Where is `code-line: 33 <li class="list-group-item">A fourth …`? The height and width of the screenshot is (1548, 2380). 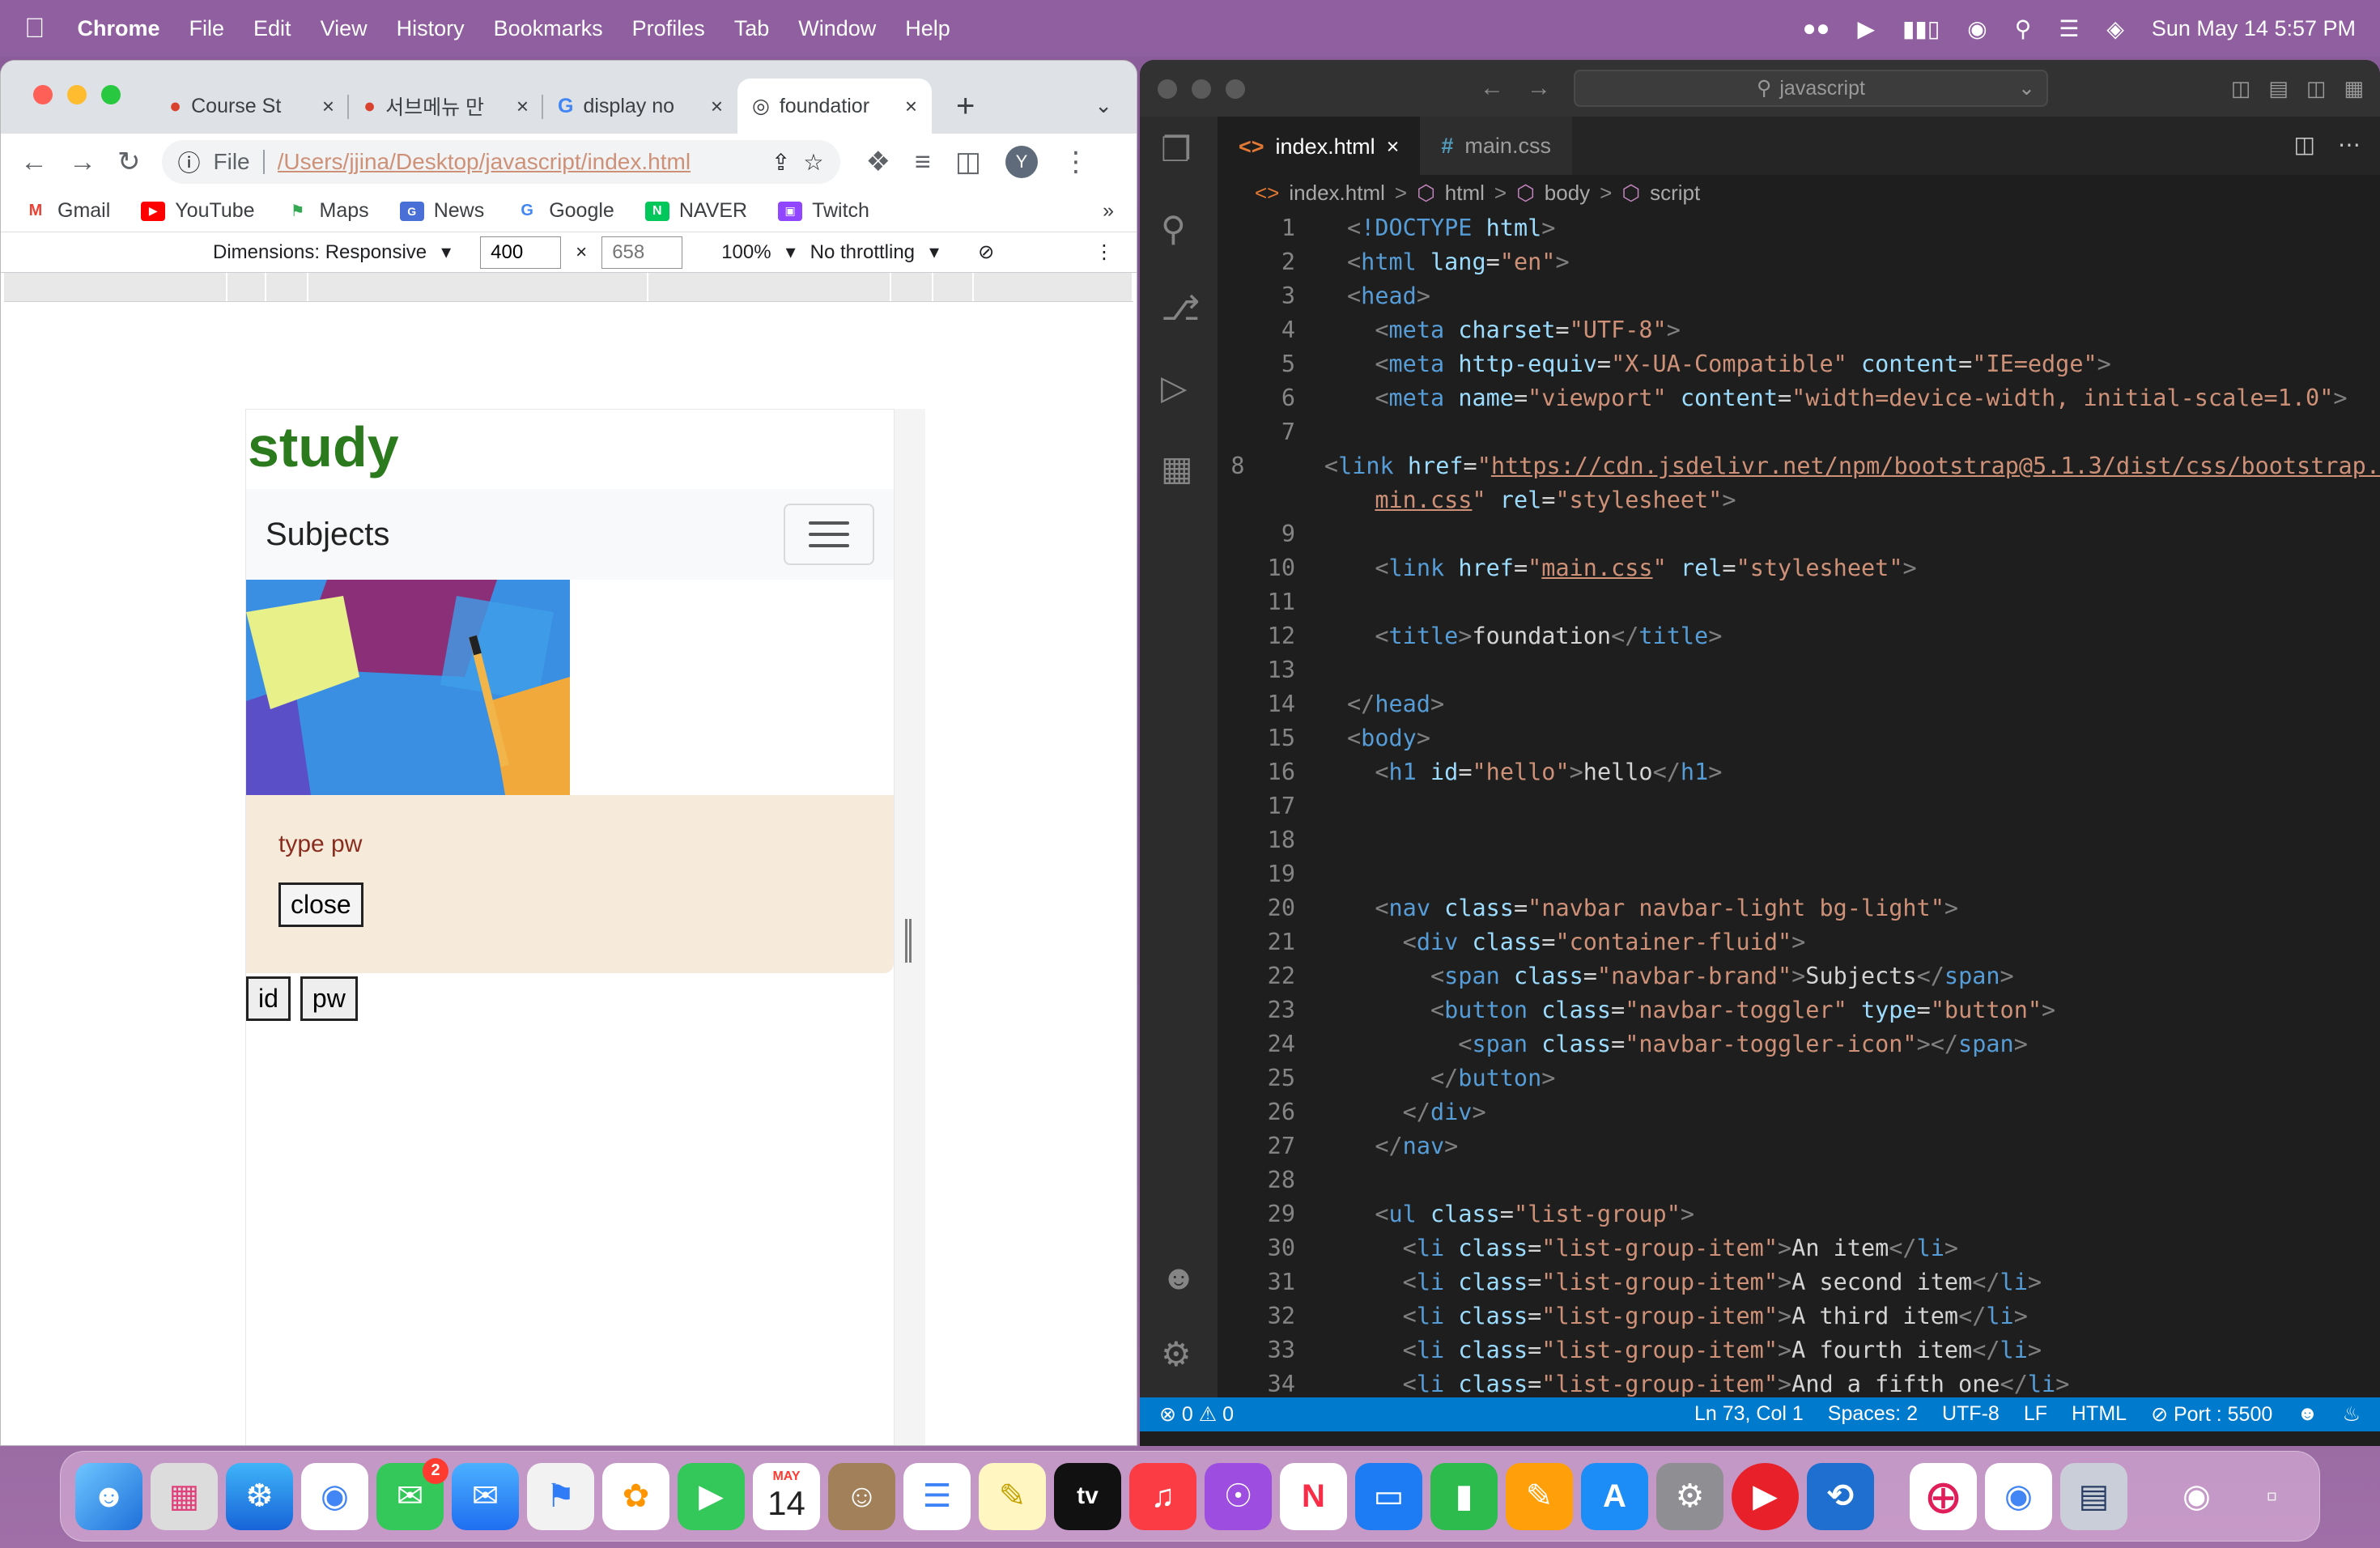
code-line: 33 <li class="list-group-item">A fourth … is located at coordinates (1799, 1350).